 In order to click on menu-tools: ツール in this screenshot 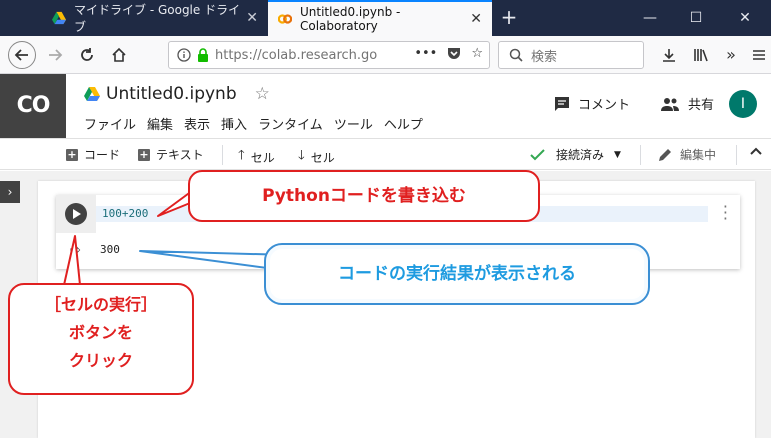, I will do `click(353, 123)`.